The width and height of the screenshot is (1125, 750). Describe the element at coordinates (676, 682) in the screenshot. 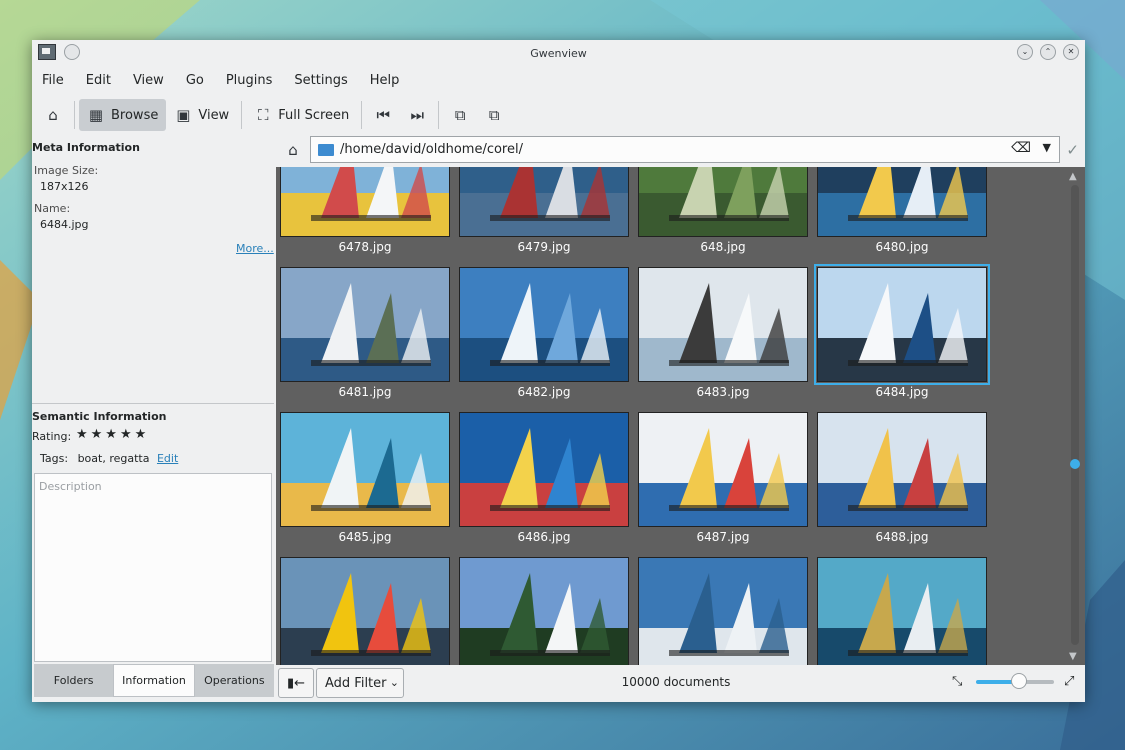

I see `document-count: 10000 documents` at that location.